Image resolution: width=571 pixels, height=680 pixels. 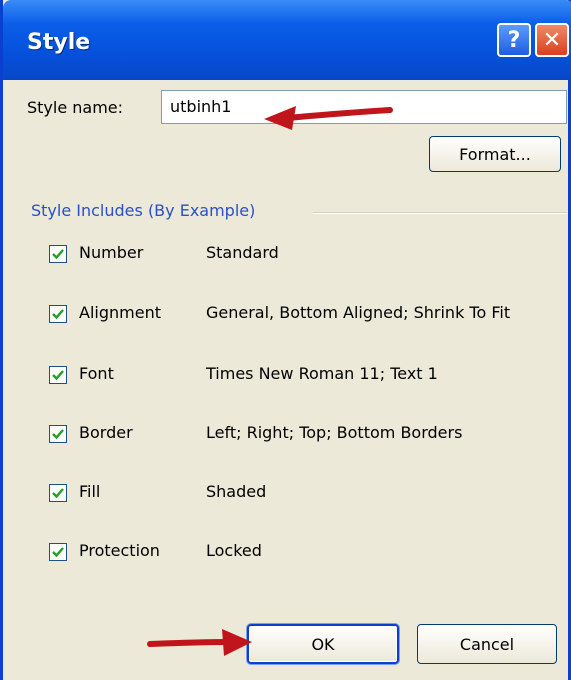 I want to click on checkbox-alignment, so click(x=58, y=314).